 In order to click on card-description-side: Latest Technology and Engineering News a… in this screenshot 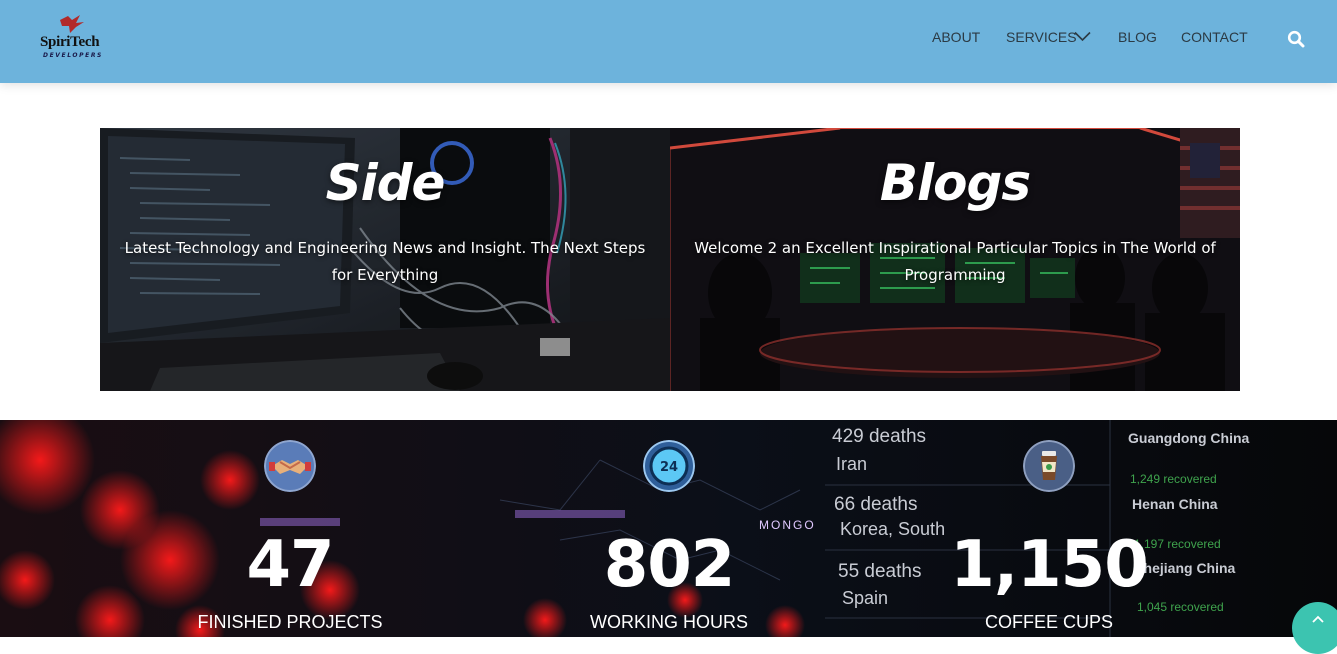, I will do `click(385, 261)`.